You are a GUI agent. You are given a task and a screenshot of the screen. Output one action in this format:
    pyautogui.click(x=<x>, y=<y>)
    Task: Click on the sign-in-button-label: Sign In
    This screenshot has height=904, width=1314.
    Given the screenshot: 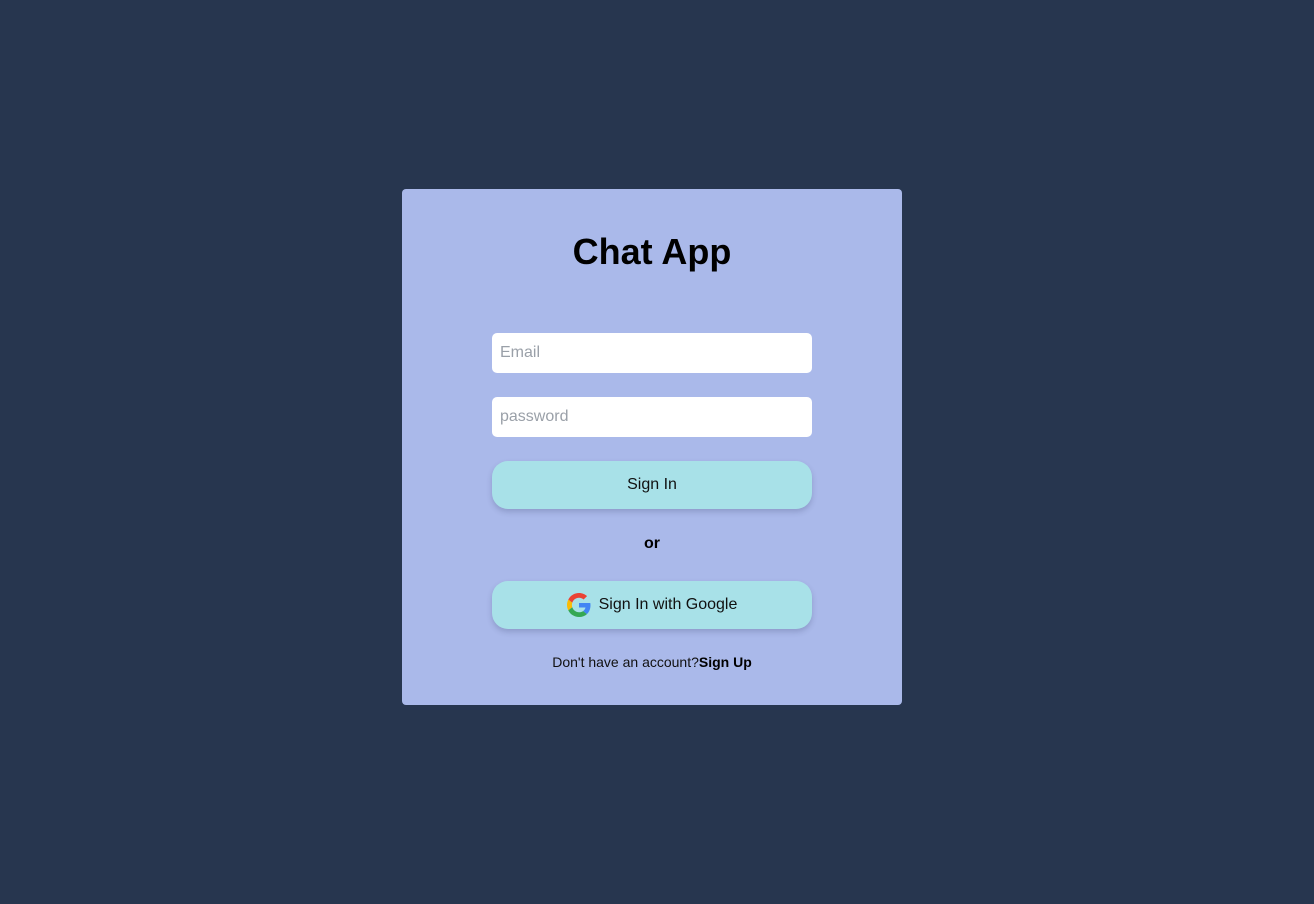 What is the action you would take?
    pyautogui.click(x=652, y=484)
    